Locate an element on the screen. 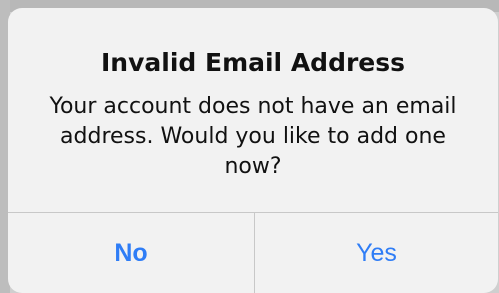 The image size is (499, 293). yes-button: Yes is located at coordinates (376, 253).